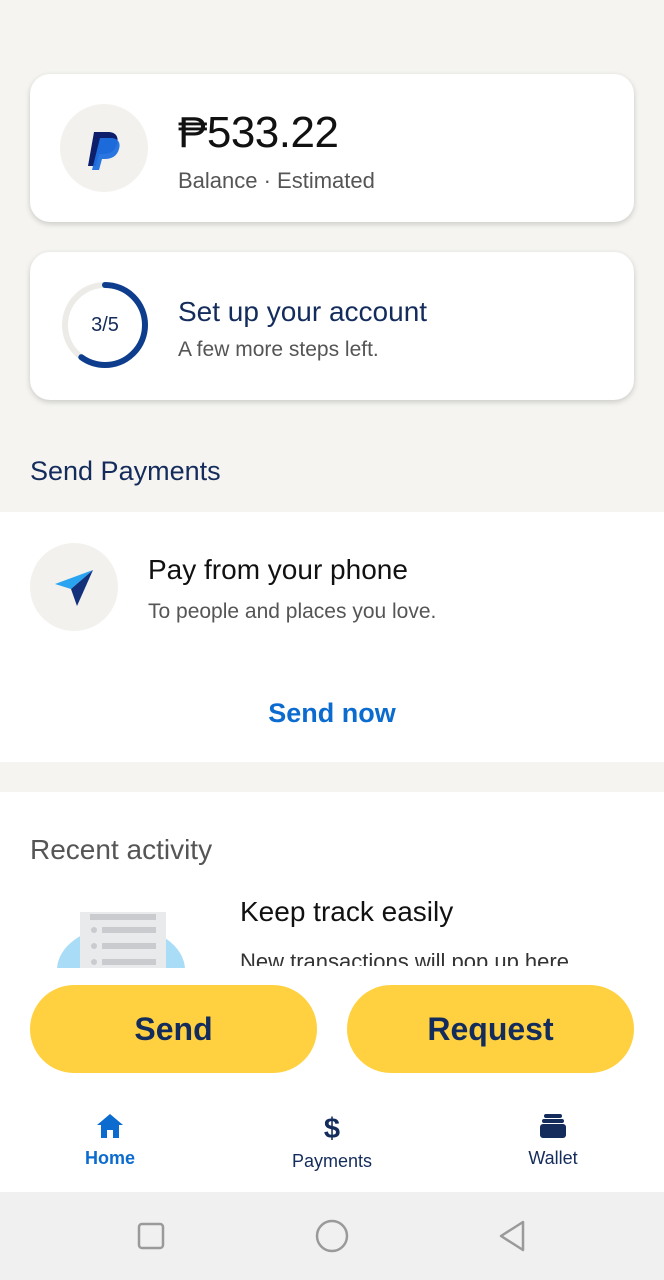 The width and height of the screenshot is (664, 1280). Describe the element at coordinates (258, 132) in the screenshot. I see `balance-amount: ₱533.22` at that location.